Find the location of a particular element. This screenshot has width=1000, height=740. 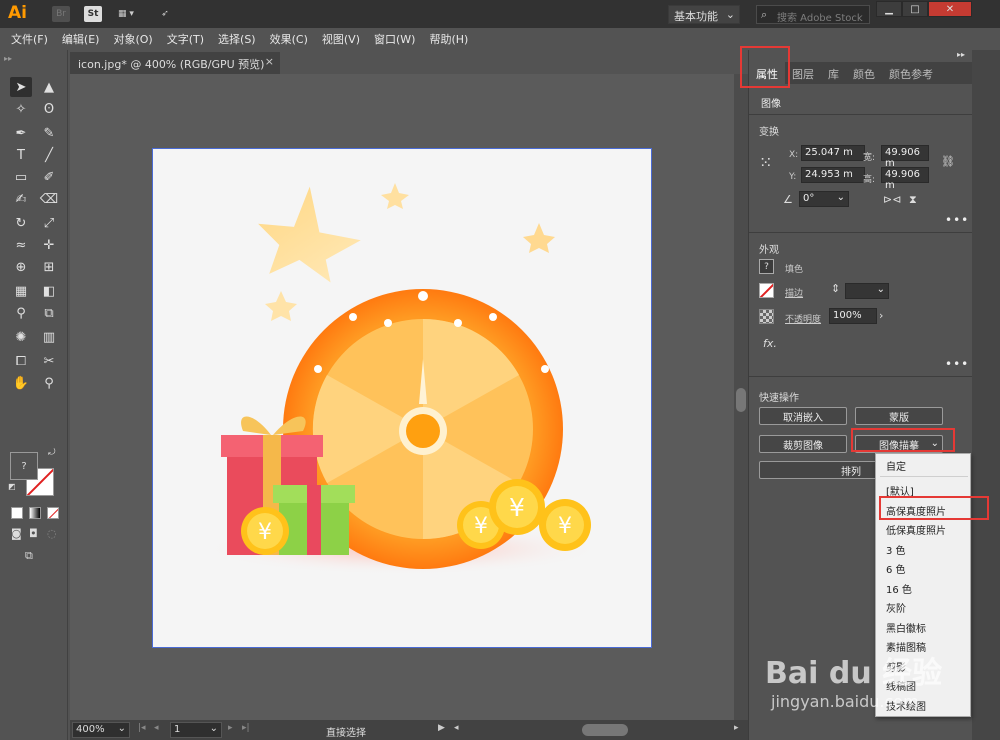

puppet-warp-tool-icon: ✛ is located at coordinates (49, 245).